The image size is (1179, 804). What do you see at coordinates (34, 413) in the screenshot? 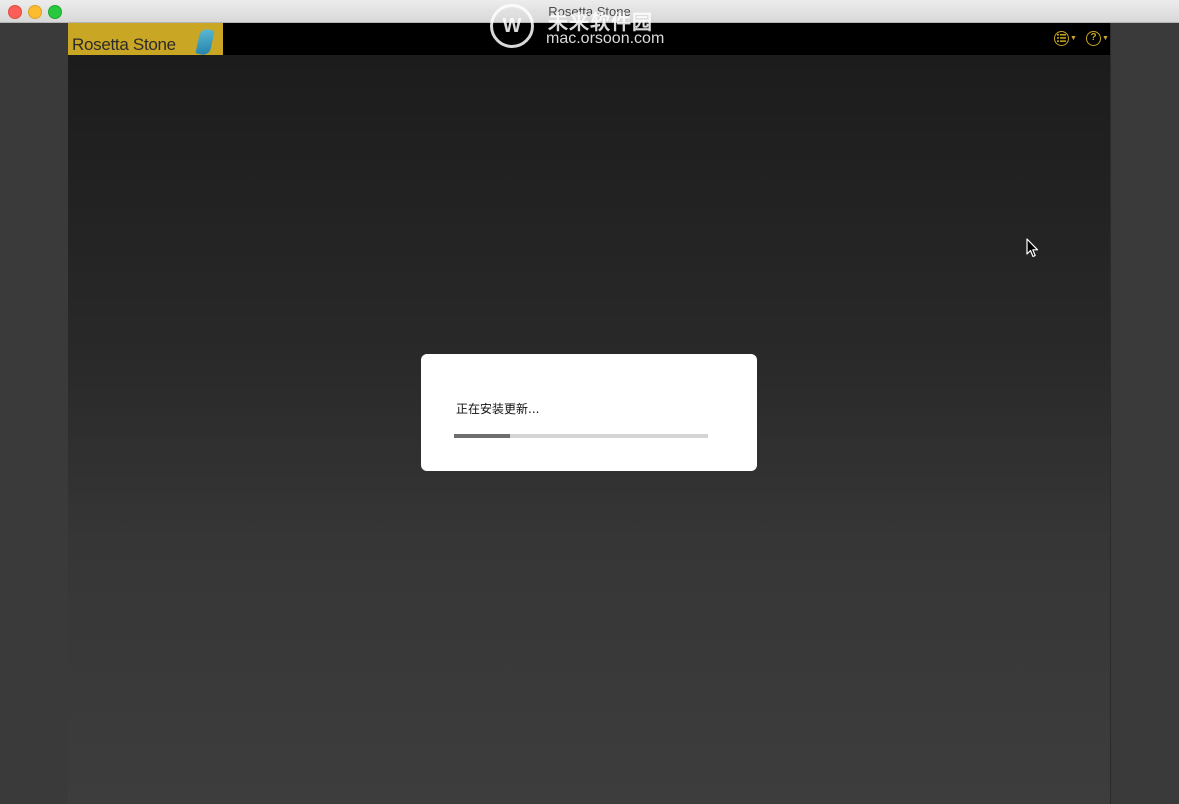
I see `left-gutter` at bounding box center [34, 413].